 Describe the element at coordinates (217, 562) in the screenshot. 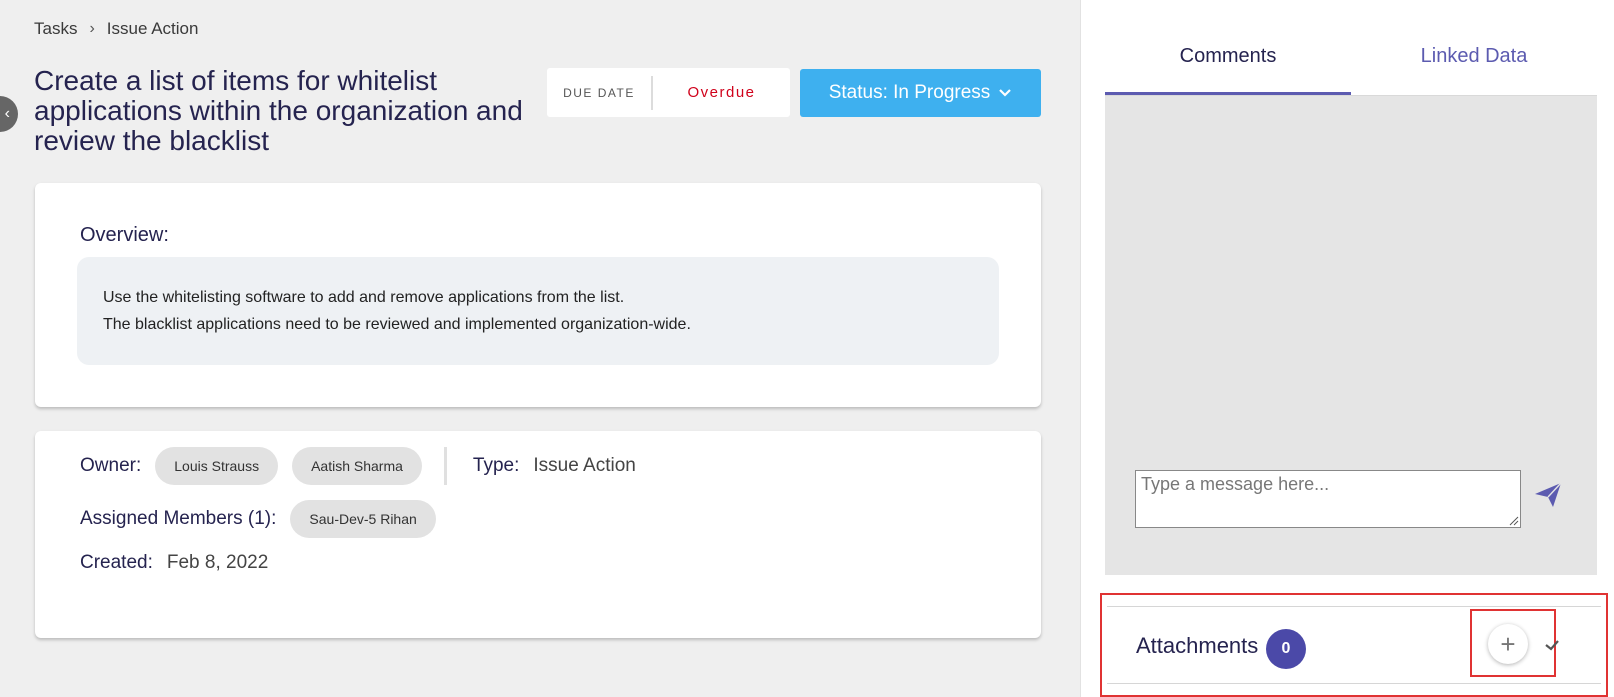

I see `created-value: Feb 8, 2022` at that location.